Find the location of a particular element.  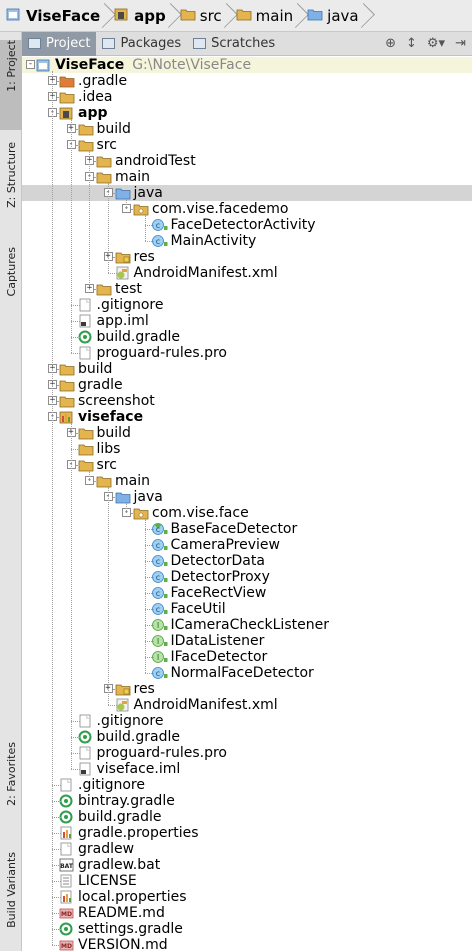

tree-node-label: IFaceDetector is located at coordinates (219, 657).